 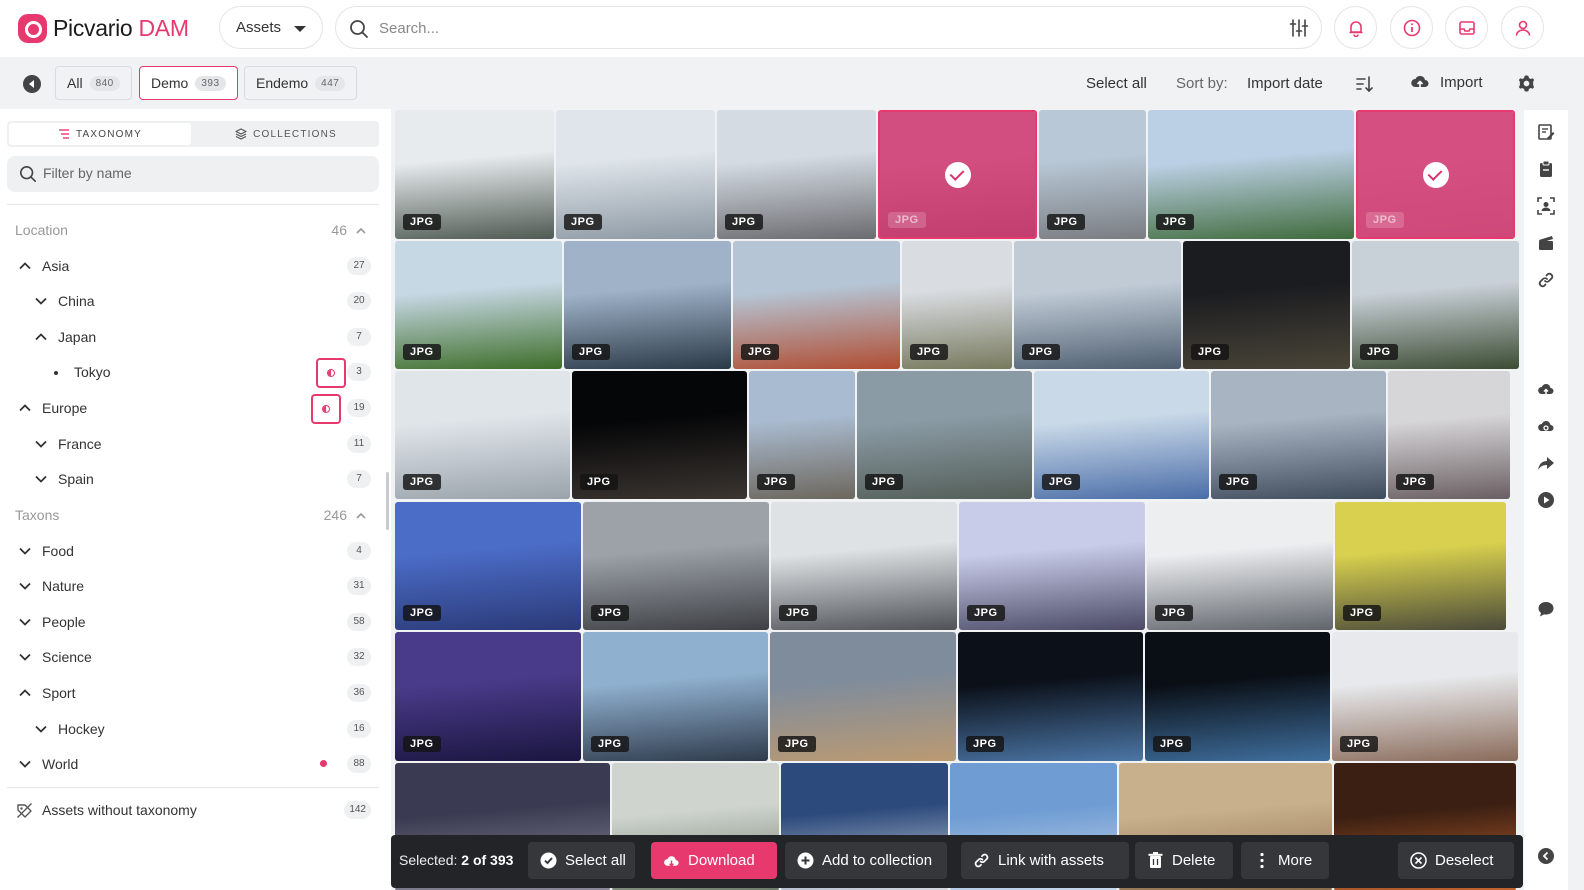 What do you see at coordinates (1456, 860) in the screenshot?
I see `deselect-button: Deselect` at bounding box center [1456, 860].